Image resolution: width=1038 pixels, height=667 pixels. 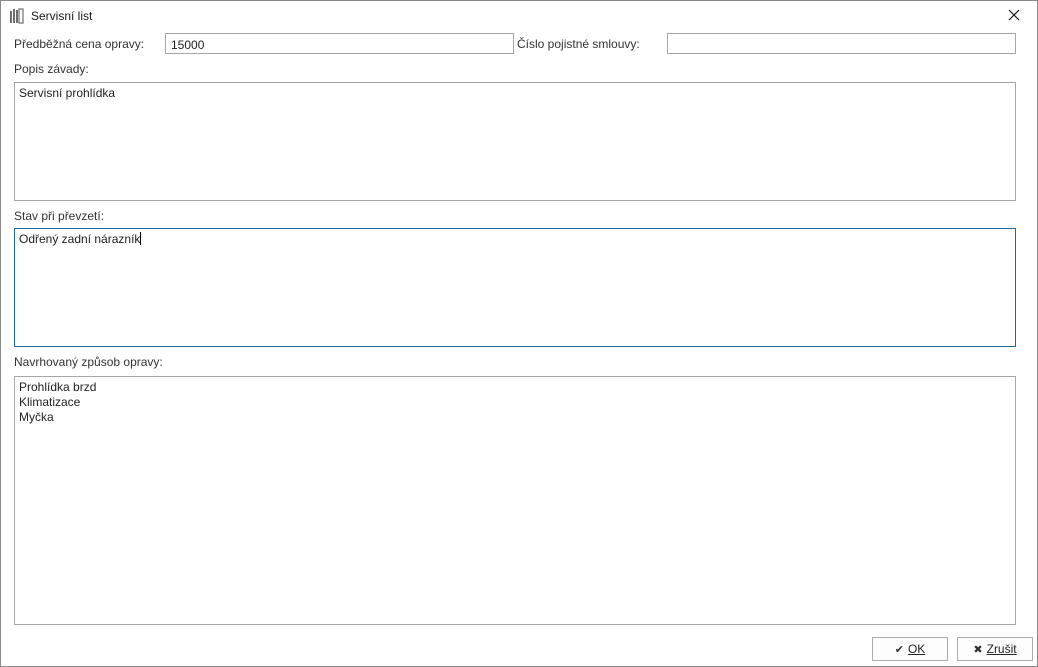 I want to click on cancel-button: ✖ Zrušit, so click(x=995, y=649).